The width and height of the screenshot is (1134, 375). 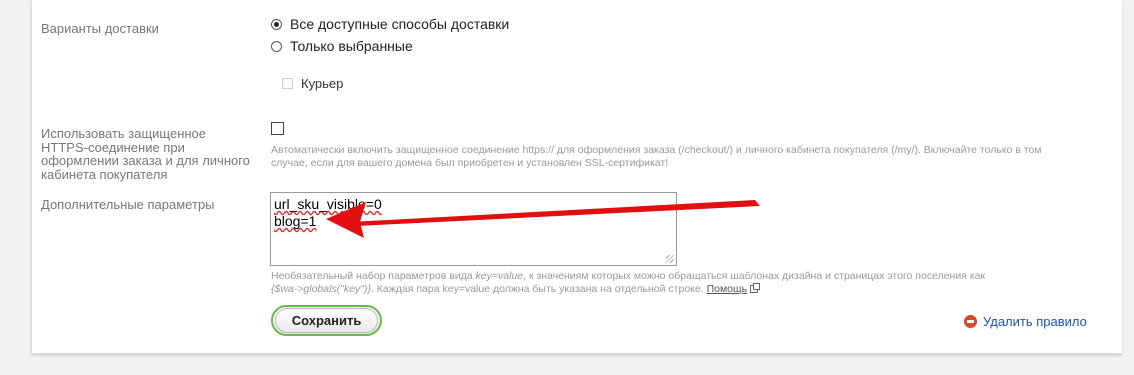 I want to click on radio-selected-delivery: Только выбранные, so click(x=342, y=46).